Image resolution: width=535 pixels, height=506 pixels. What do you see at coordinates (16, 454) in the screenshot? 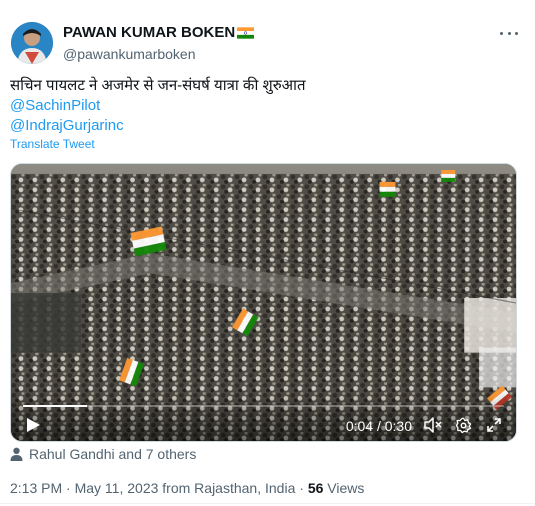
I see `person-icon` at bounding box center [16, 454].